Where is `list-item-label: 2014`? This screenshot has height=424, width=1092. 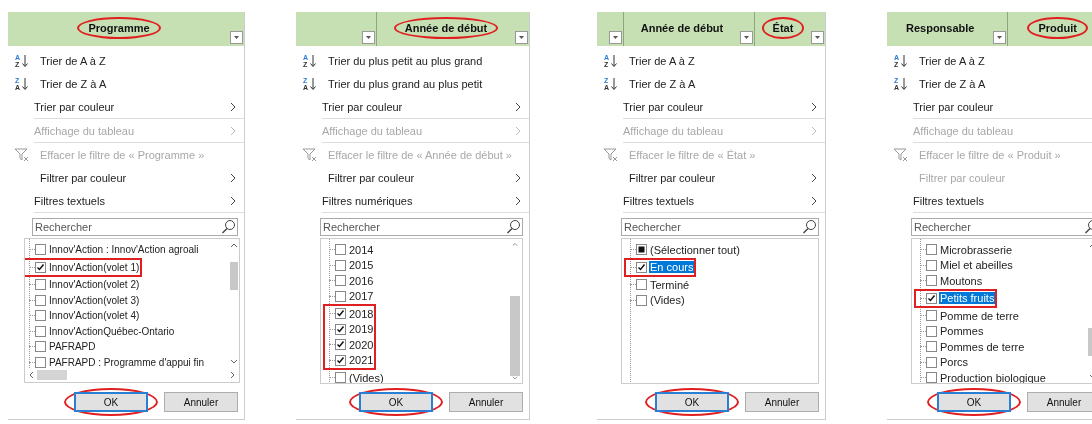 list-item-label: 2014 is located at coordinates (361, 249).